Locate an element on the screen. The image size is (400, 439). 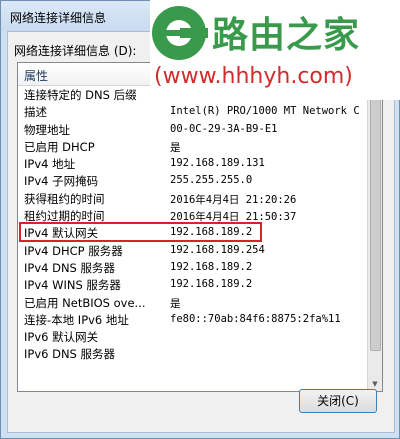
row-value: 192.168.189.131 is located at coordinates (217, 163).